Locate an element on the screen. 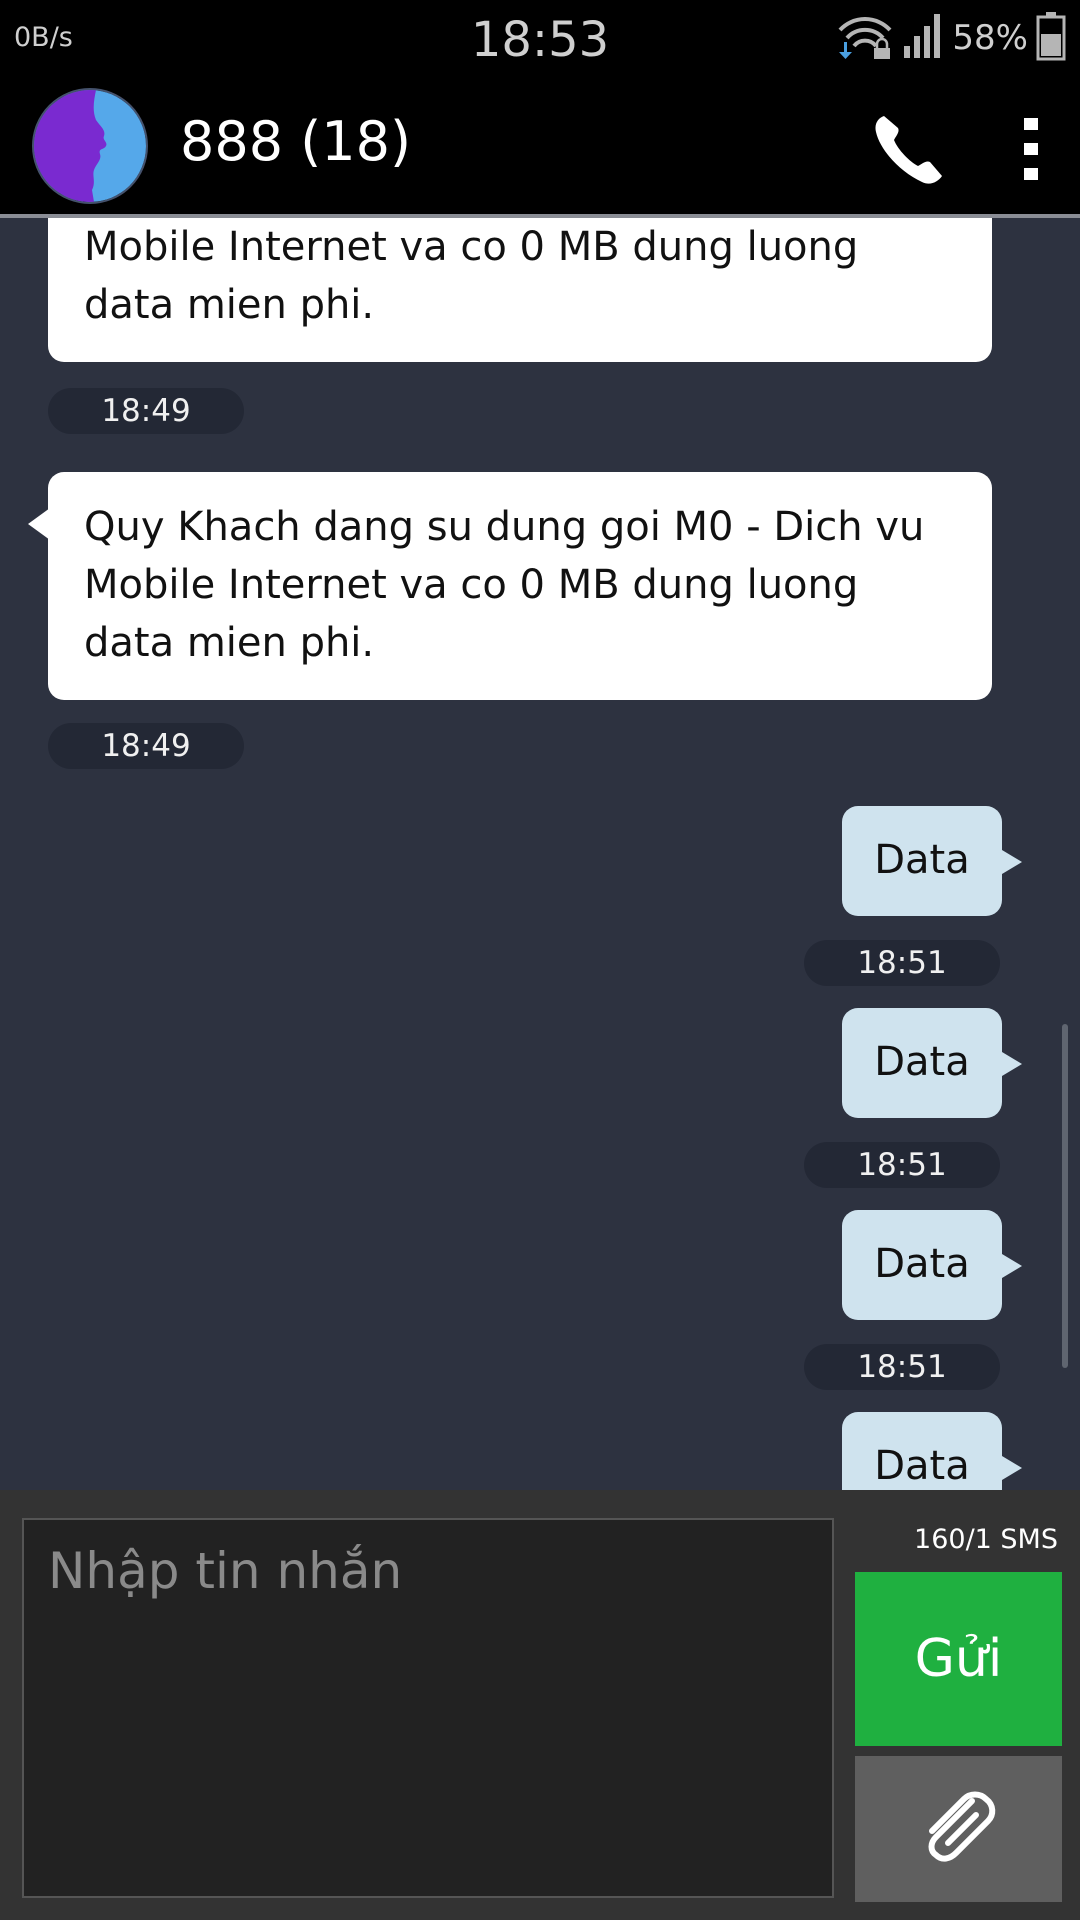 The image size is (1080, 1920). attach-button is located at coordinates (958, 1829).